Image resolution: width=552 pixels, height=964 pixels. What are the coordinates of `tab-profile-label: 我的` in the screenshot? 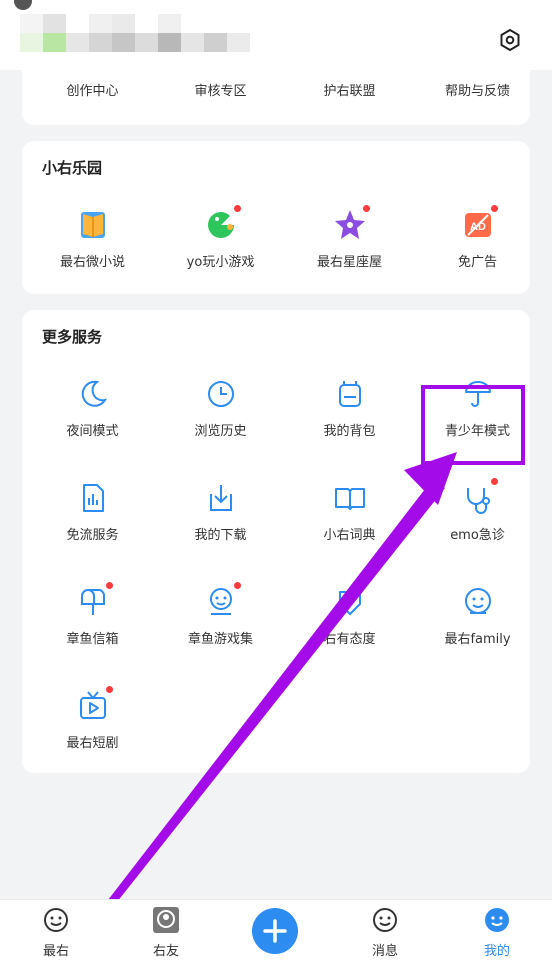 It's located at (496, 951).